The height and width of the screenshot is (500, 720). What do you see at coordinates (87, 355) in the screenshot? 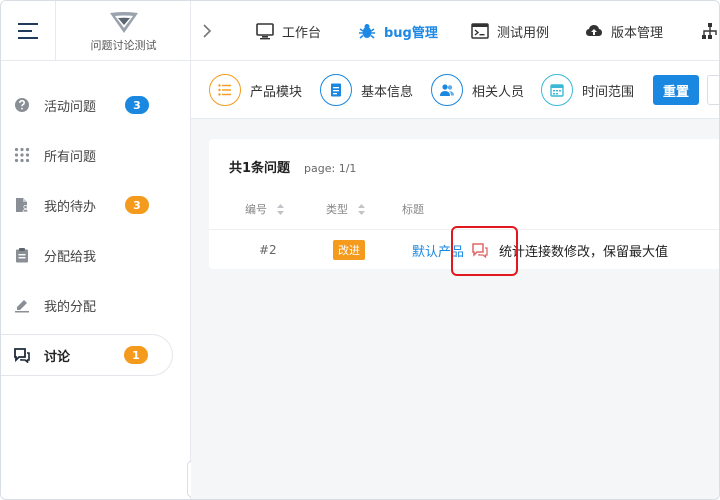
I see `sidebar-item-discussion: 讨论 1` at bounding box center [87, 355].